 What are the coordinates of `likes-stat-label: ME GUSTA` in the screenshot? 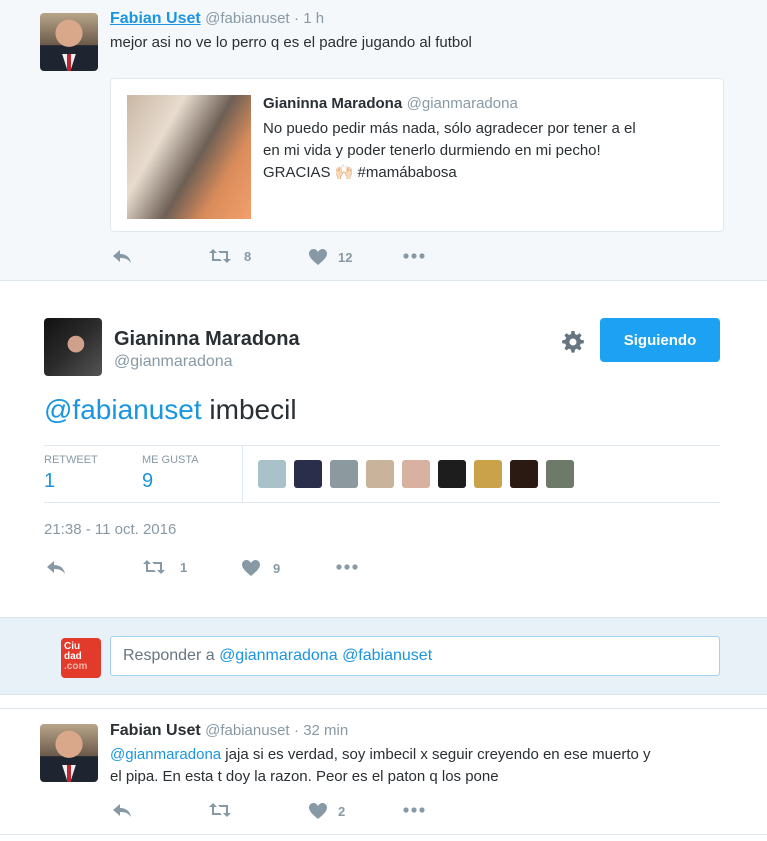 It's located at (170, 460).